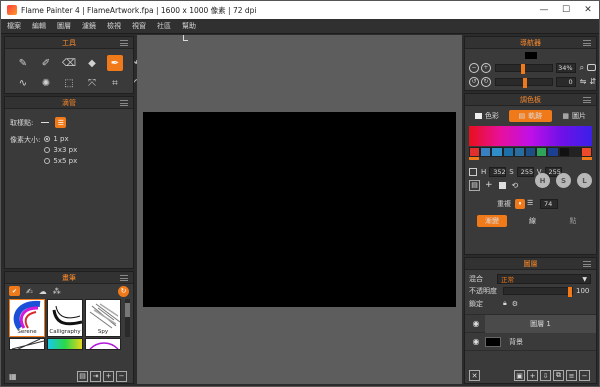 Image resolution: width=600 pixels, height=387 pixels. Describe the element at coordinates (65, 318) in the screenshot. I see `brush-thumb-calligraphy: Calligraphy` at that location.